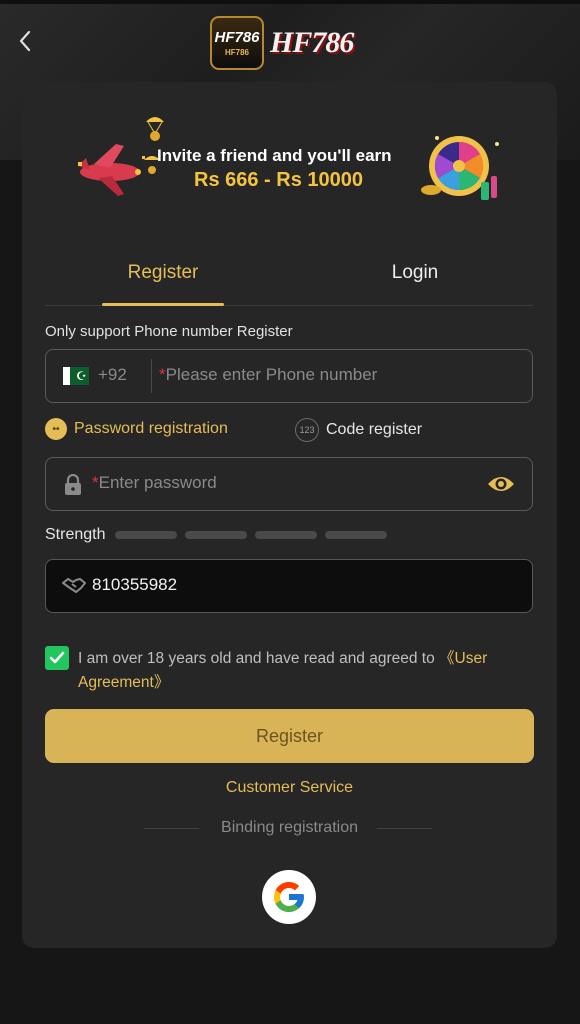  Describe the element at coordinates (289, 788) in the screenshot. I see `customer-service-link: Customer Service` at that location.